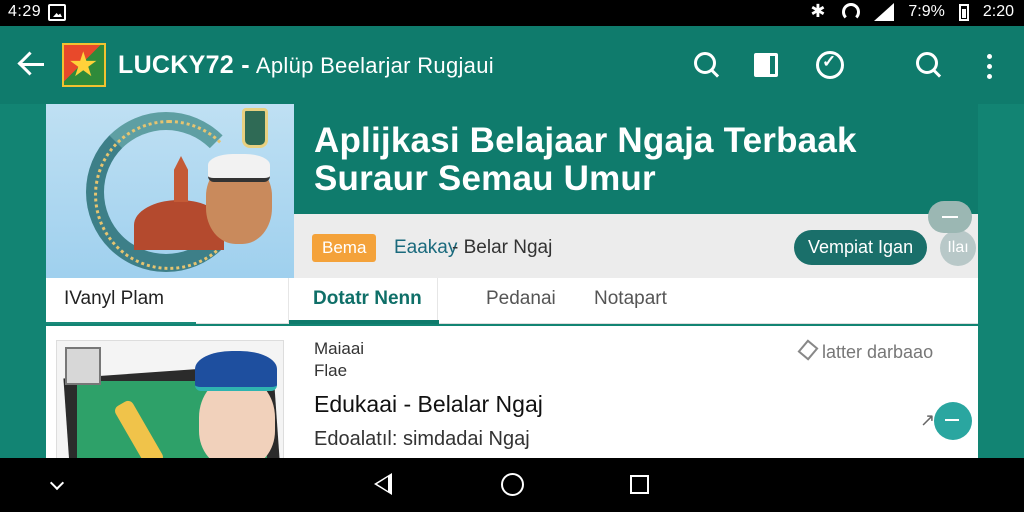 The width and height of the screenshot is (1024, 512). What do you see at coordinates (502, 248) in the screenshot?
I see `meta-text: Belar Ngaj` at bounding box center [502, 248].